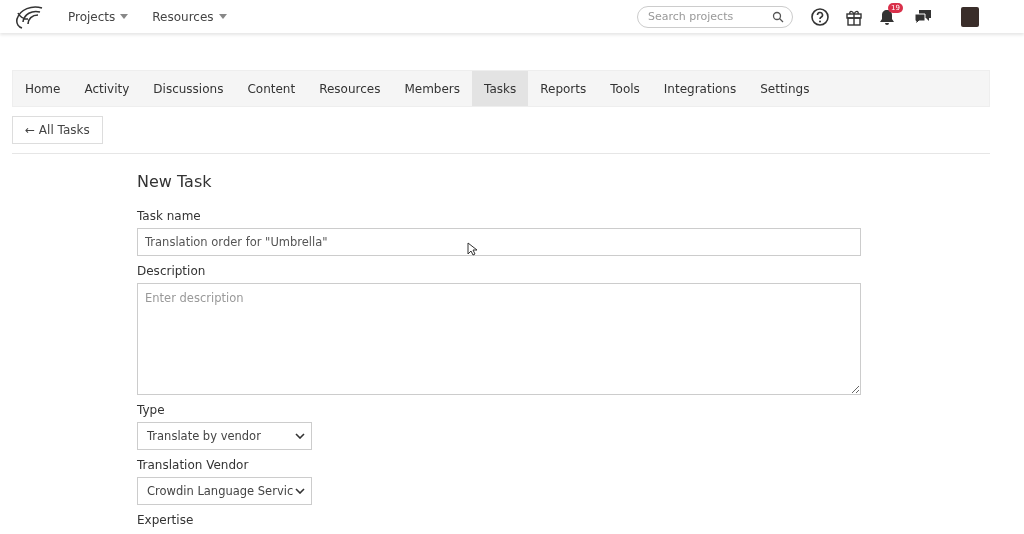 This screenshot has height=534, width=1024. Describe the element at coordinates (172, 271) in the screenshot. I see `field-label: Description` at that location.